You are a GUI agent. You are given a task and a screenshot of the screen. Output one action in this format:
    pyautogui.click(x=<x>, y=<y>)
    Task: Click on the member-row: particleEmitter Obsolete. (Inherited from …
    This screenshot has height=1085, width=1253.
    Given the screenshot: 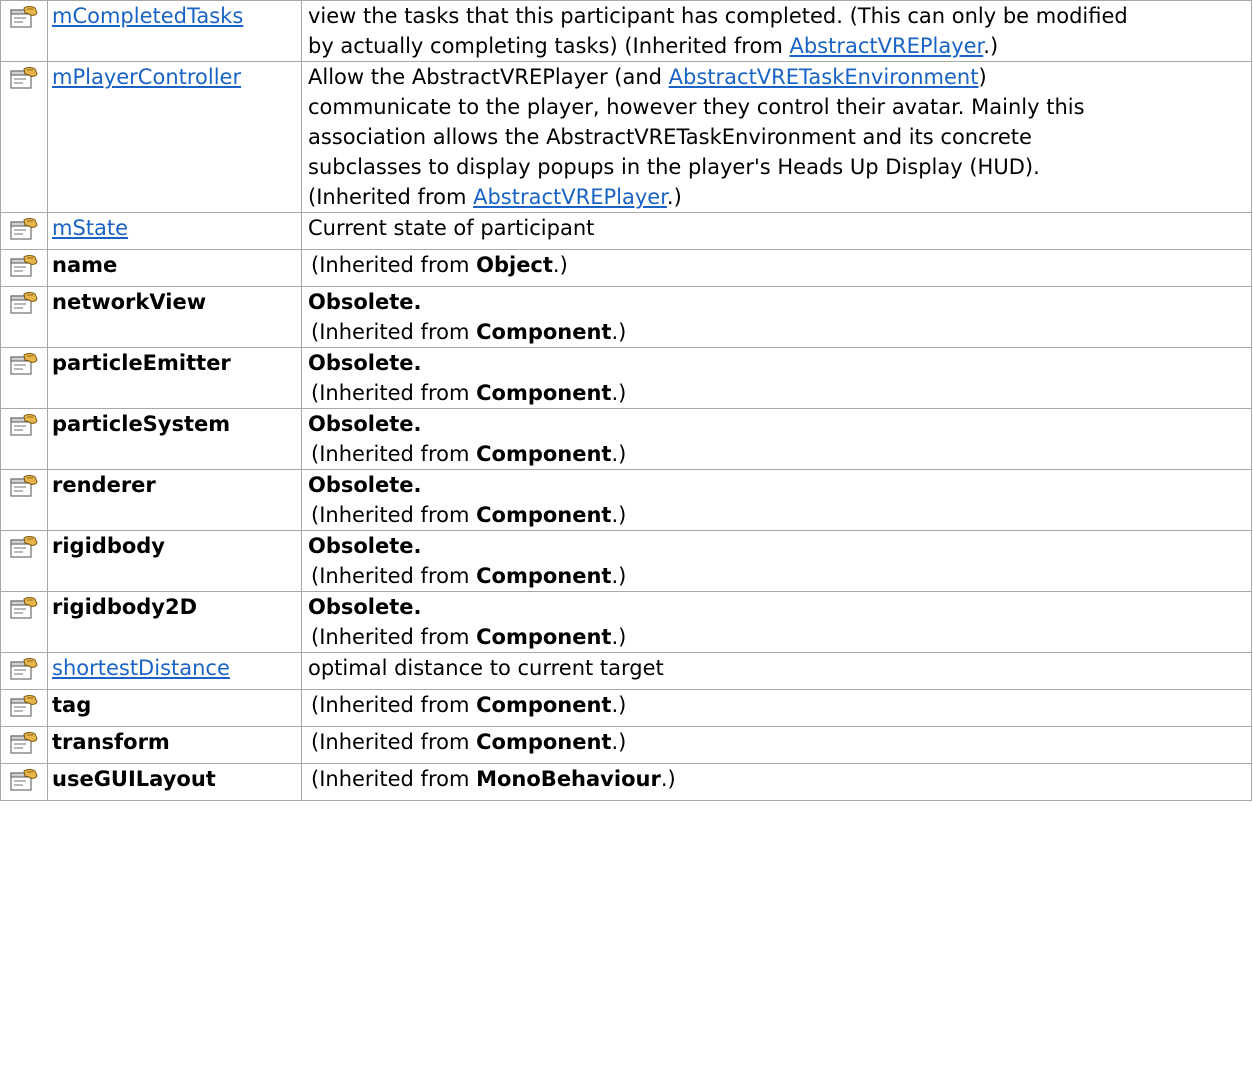 What is the action you would take?
    pyautogui.click(x=626, y=378)
    